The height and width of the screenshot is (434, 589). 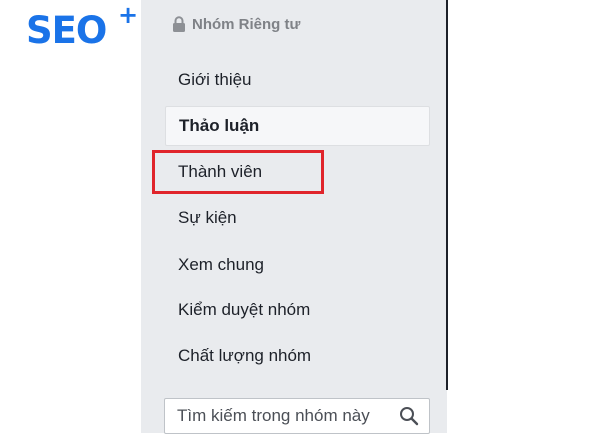 I want to click on search-input, so click(x=282, y=416).